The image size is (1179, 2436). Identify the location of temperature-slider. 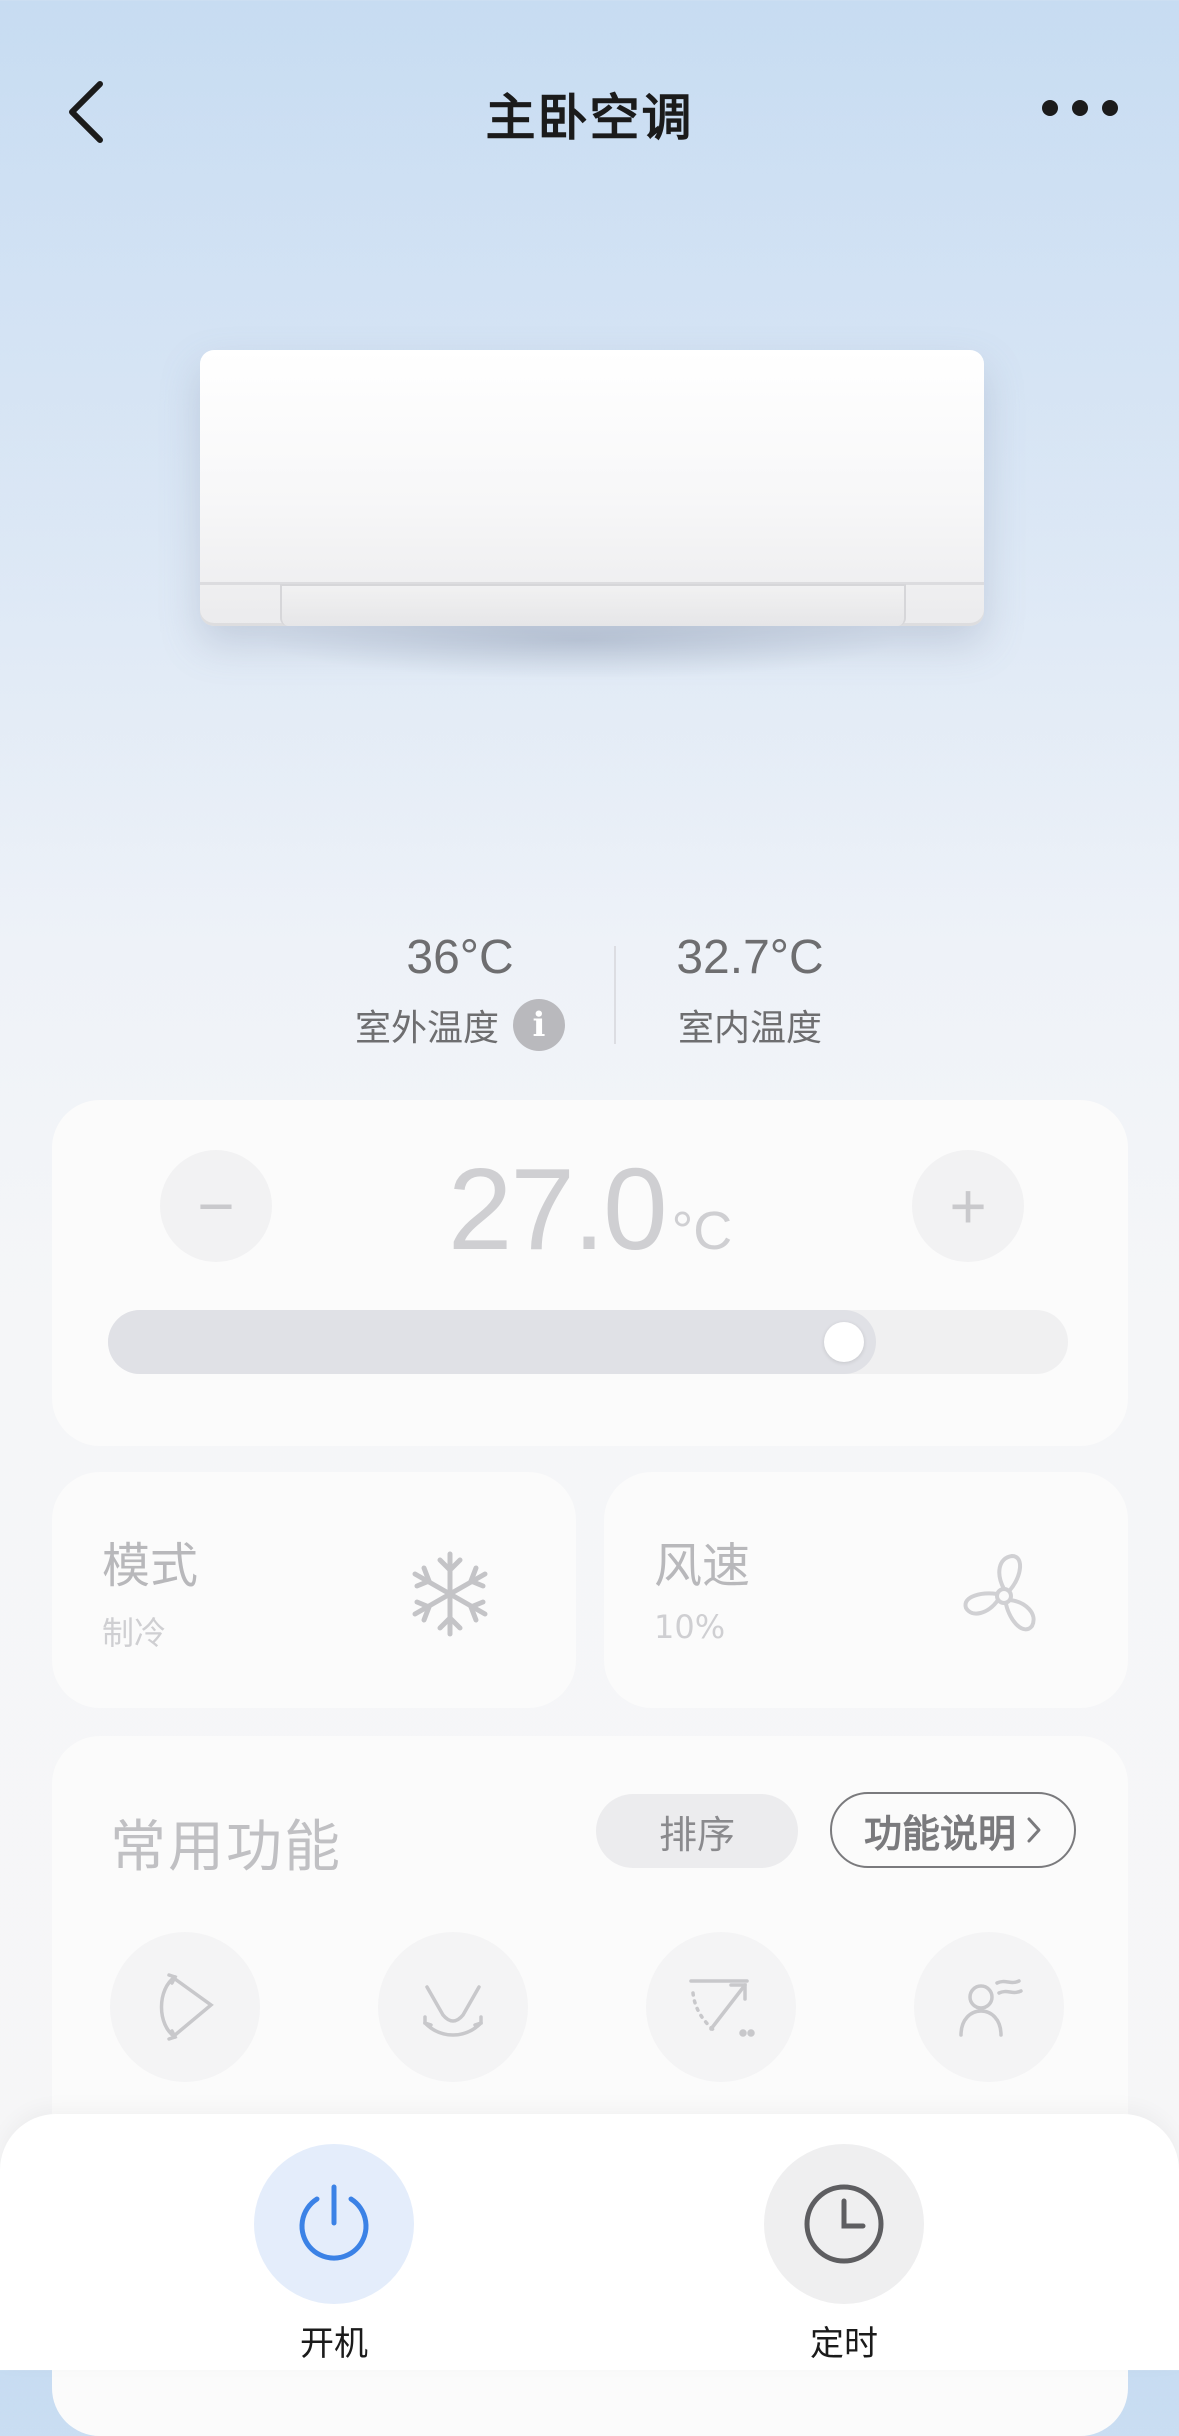
(588, 1342).